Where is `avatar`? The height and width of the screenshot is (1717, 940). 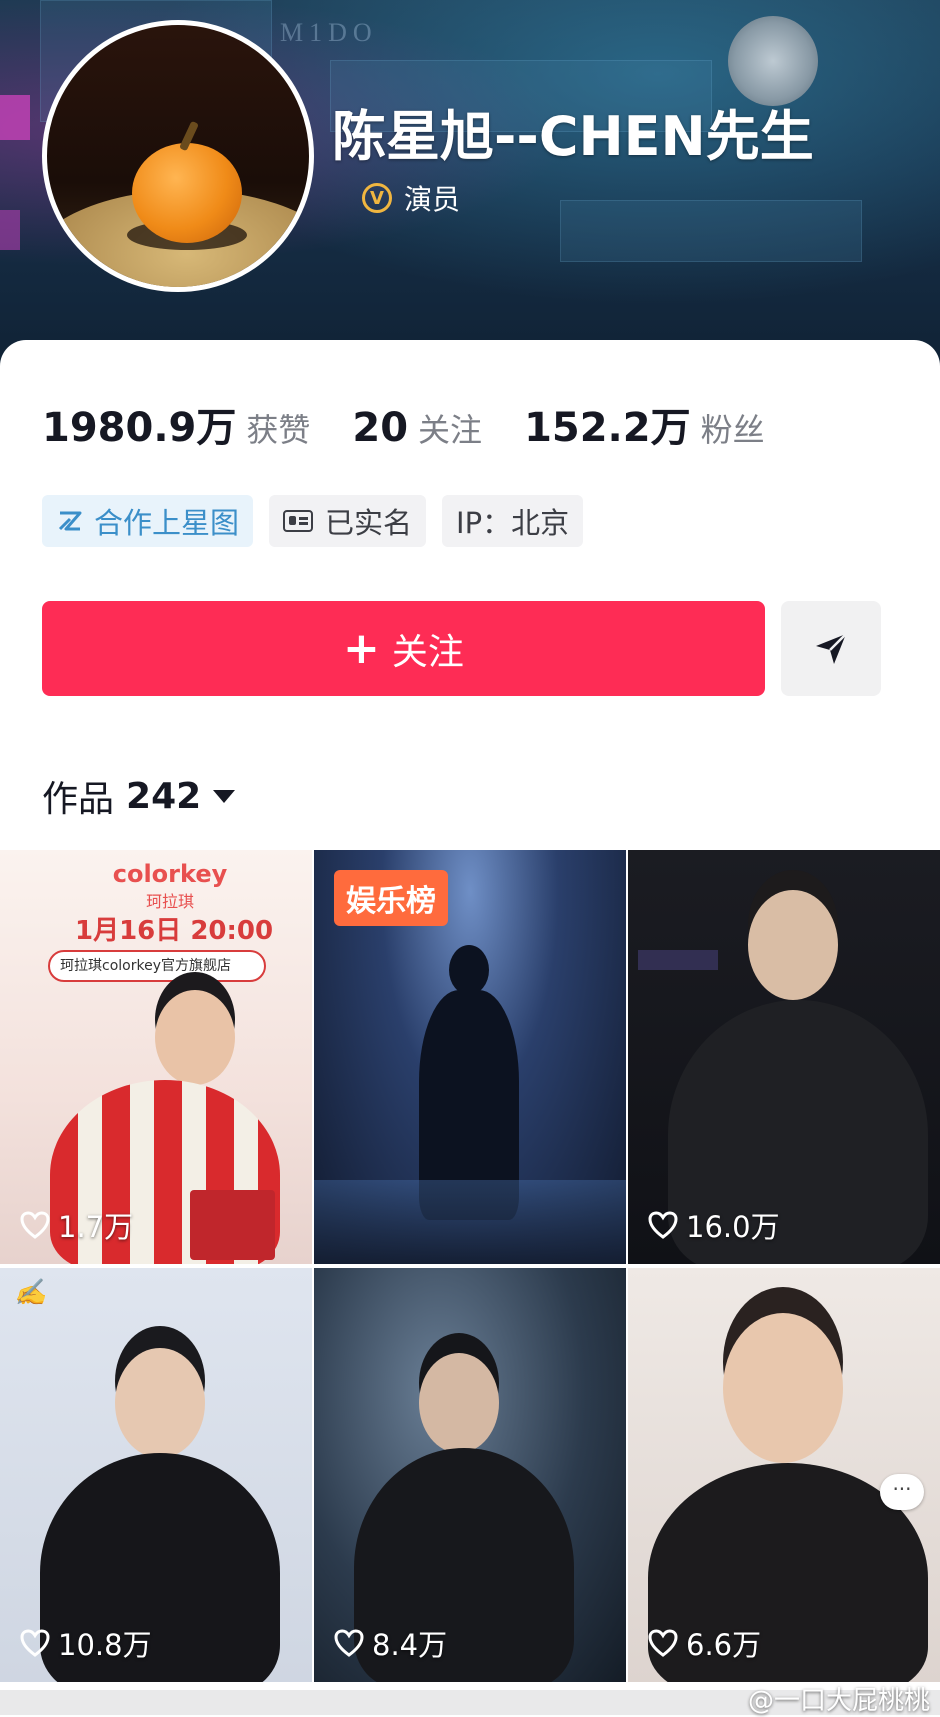
avatar is located at coordinates (178, 156).